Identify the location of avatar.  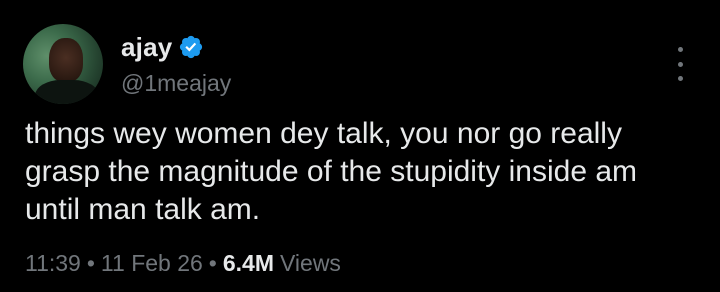
(63, 64).